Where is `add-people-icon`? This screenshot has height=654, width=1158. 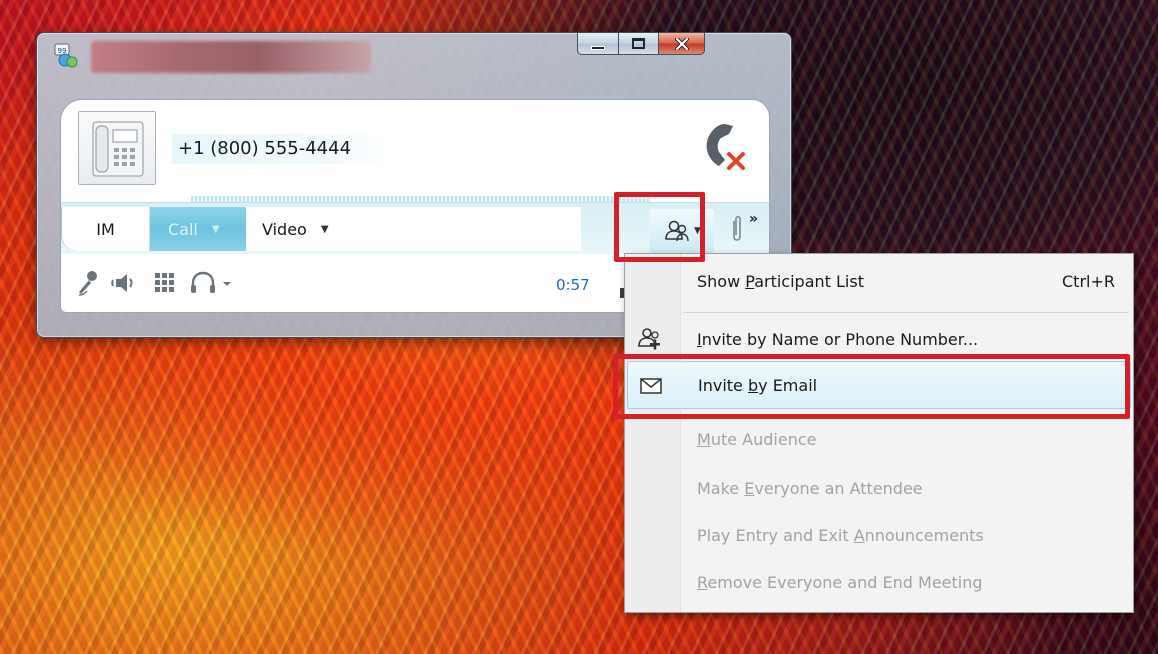 add-people-icon is located at coordinates (650, 339).